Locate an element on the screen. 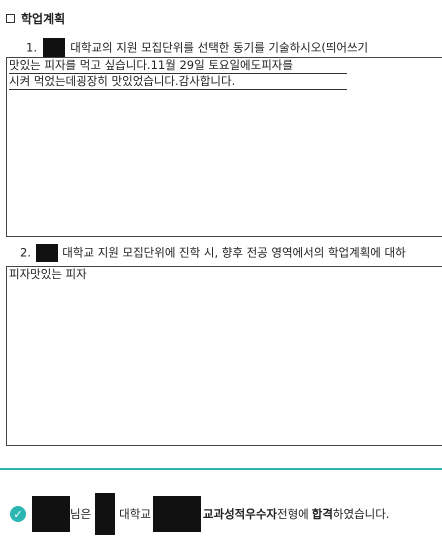  answer-1-line-1: 맛있는 피자를 먹고 싶습니다.11월 29일 토요일에도피자를 is located at coordinates (178, 66).